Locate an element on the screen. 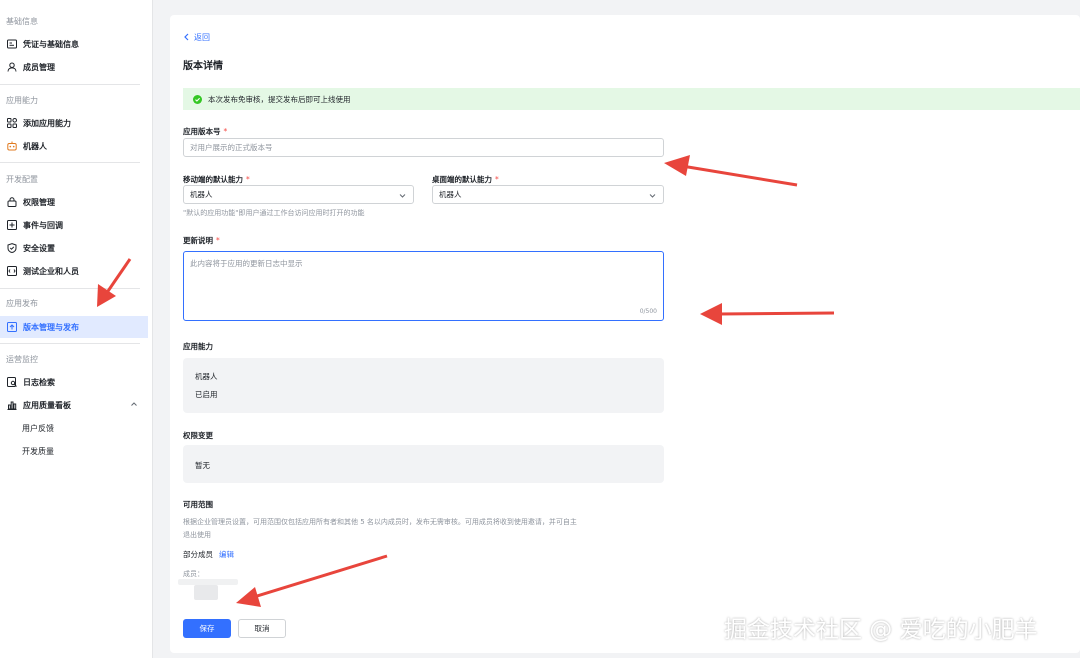  robot-icon is located at coordinates (11, 146).